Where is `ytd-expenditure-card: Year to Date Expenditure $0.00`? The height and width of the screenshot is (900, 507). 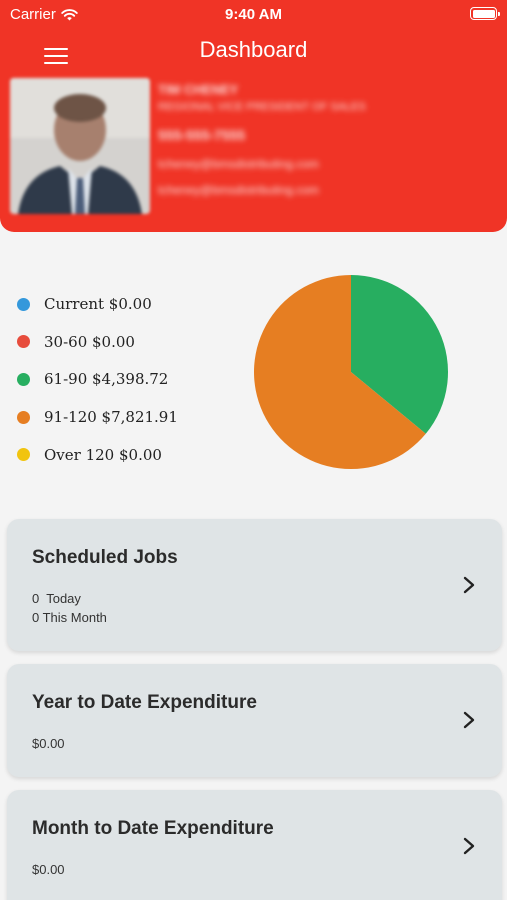
ytd-expenditure-card: Year to Date Expenditure $0.00 is located at coordinates (254, 720).